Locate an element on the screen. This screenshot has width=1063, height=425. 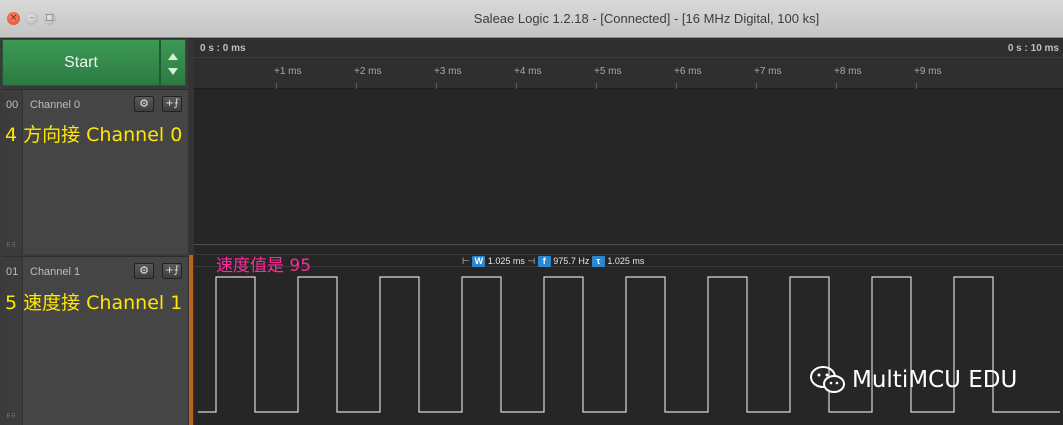
timeline-divider is located at coordinates (628, 57).